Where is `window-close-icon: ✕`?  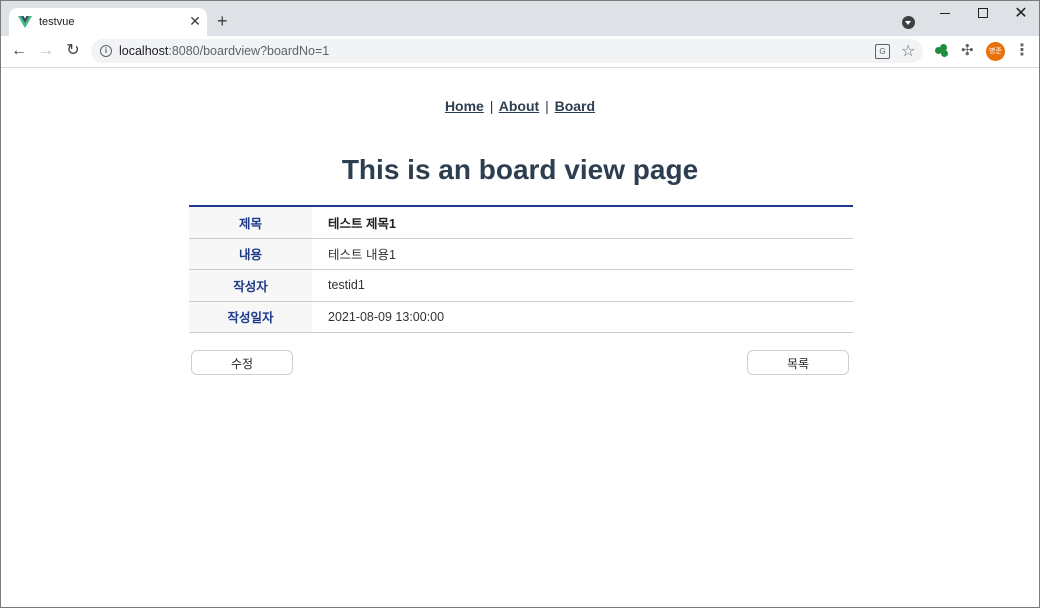 window-close-icon: ✕ is located at coordinates (1019, 16).